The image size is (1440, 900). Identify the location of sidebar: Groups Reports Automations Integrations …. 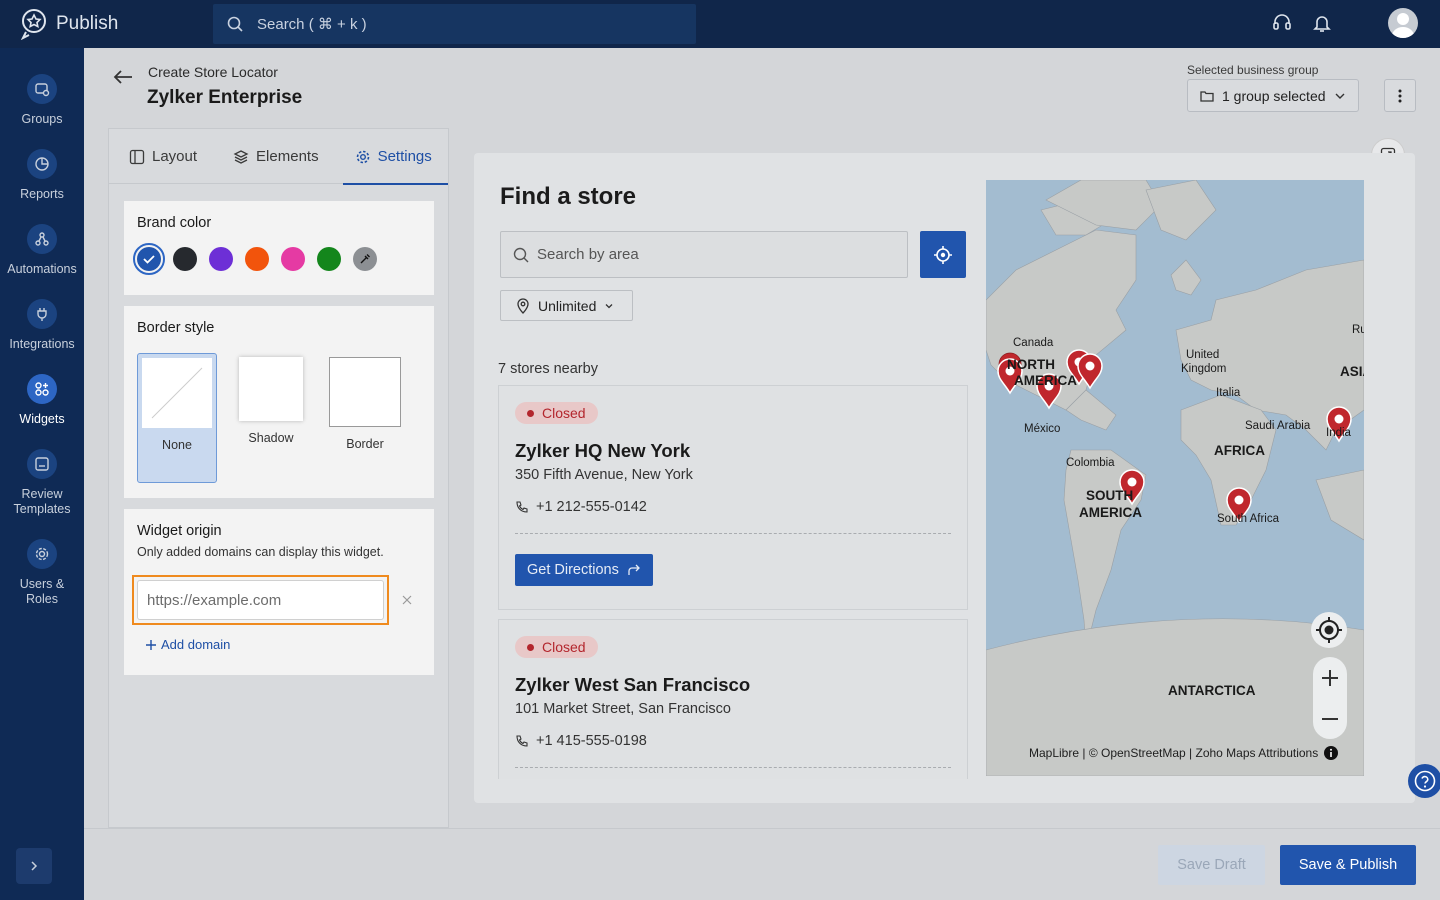
(42, 474).